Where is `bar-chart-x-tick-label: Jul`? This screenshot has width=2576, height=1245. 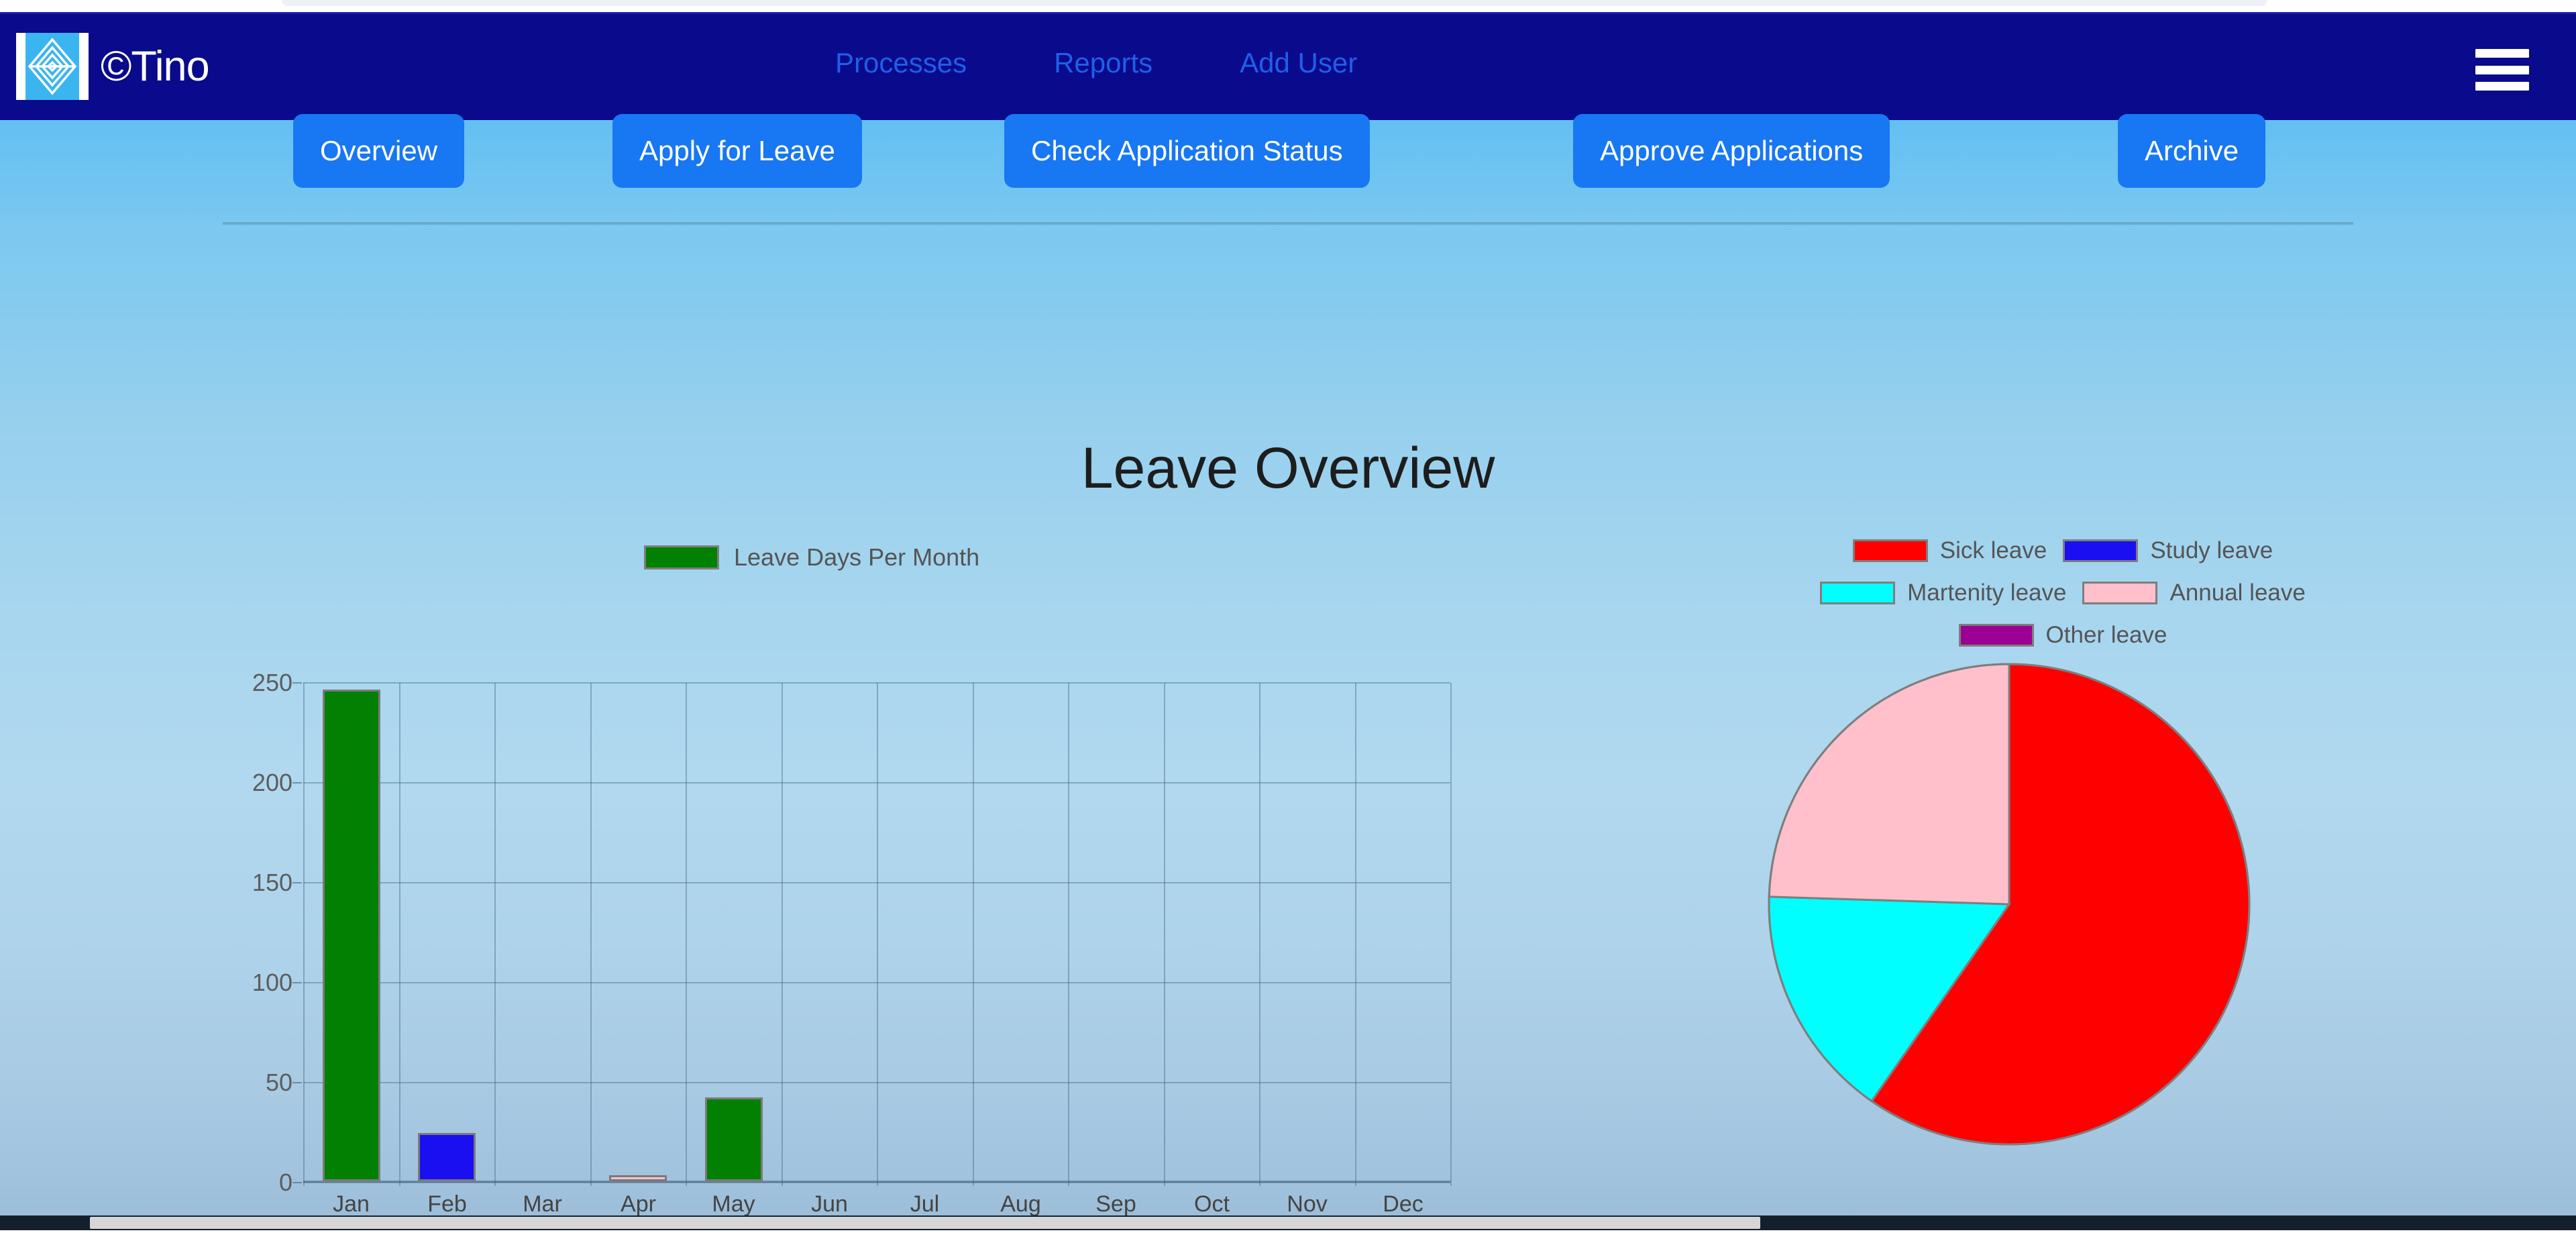 bar-chart-x-tick-label: Jul is located at coordinates (925, 1204).